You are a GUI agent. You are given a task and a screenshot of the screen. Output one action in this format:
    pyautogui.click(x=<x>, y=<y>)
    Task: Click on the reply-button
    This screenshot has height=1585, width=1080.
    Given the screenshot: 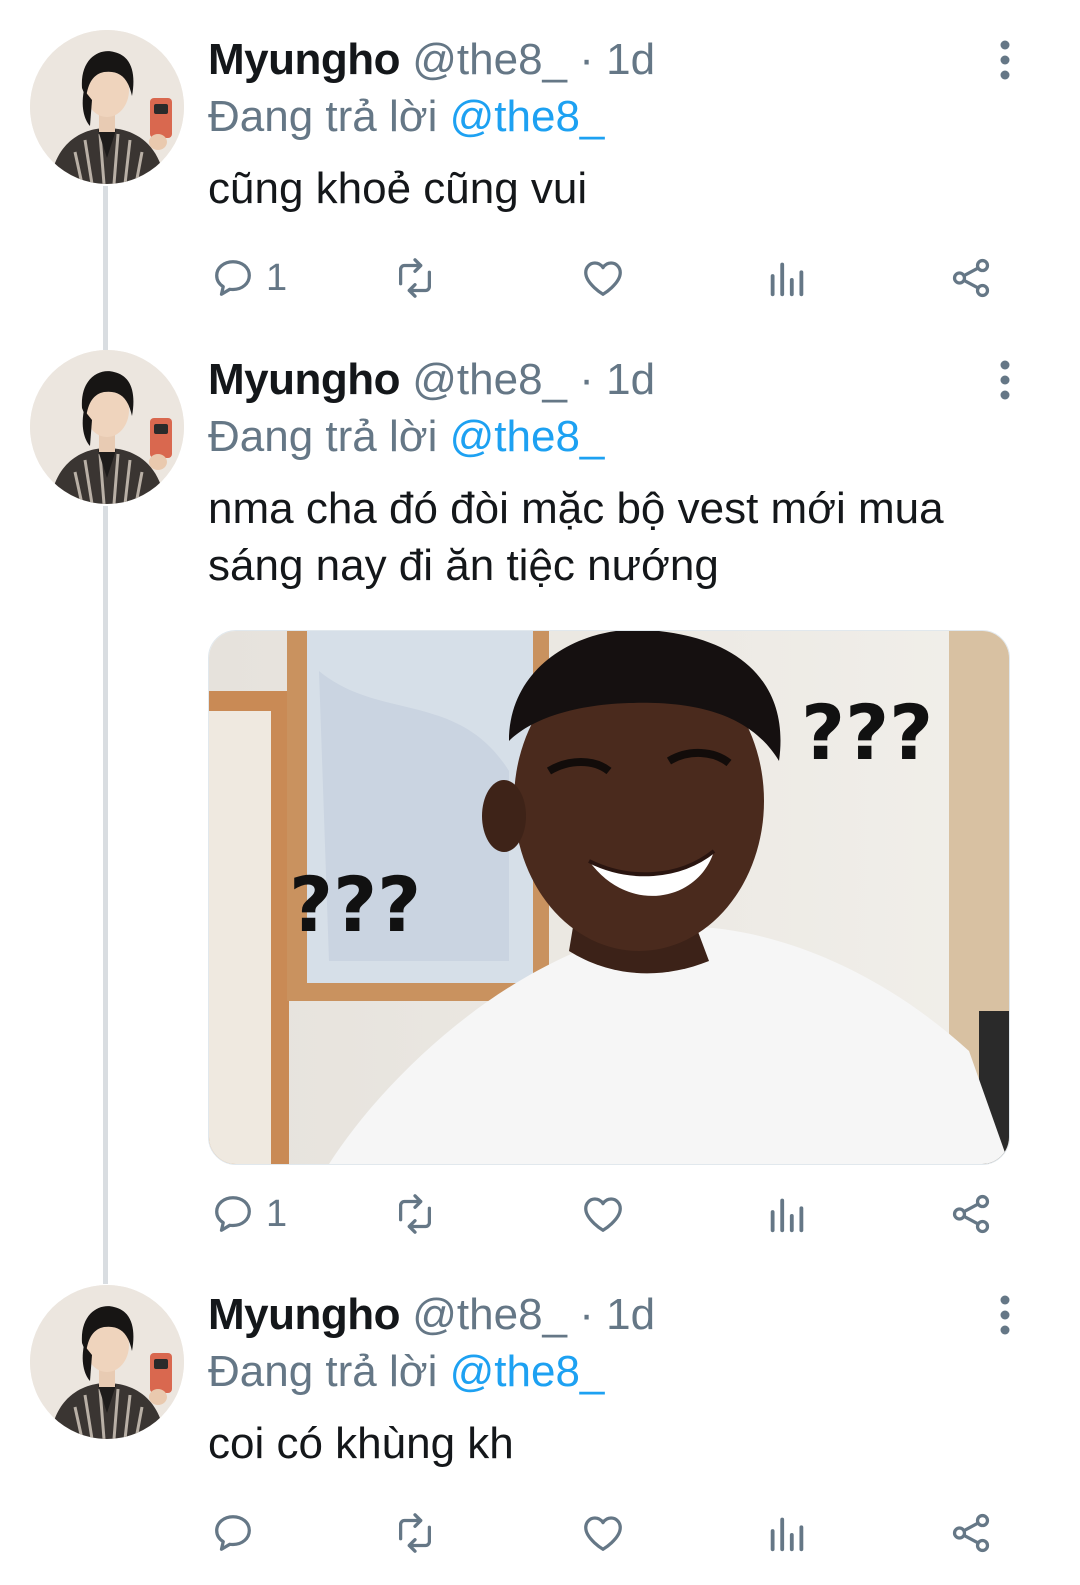 What is the action you would take?
    pyautogui.click(x=238, y=1533)
    